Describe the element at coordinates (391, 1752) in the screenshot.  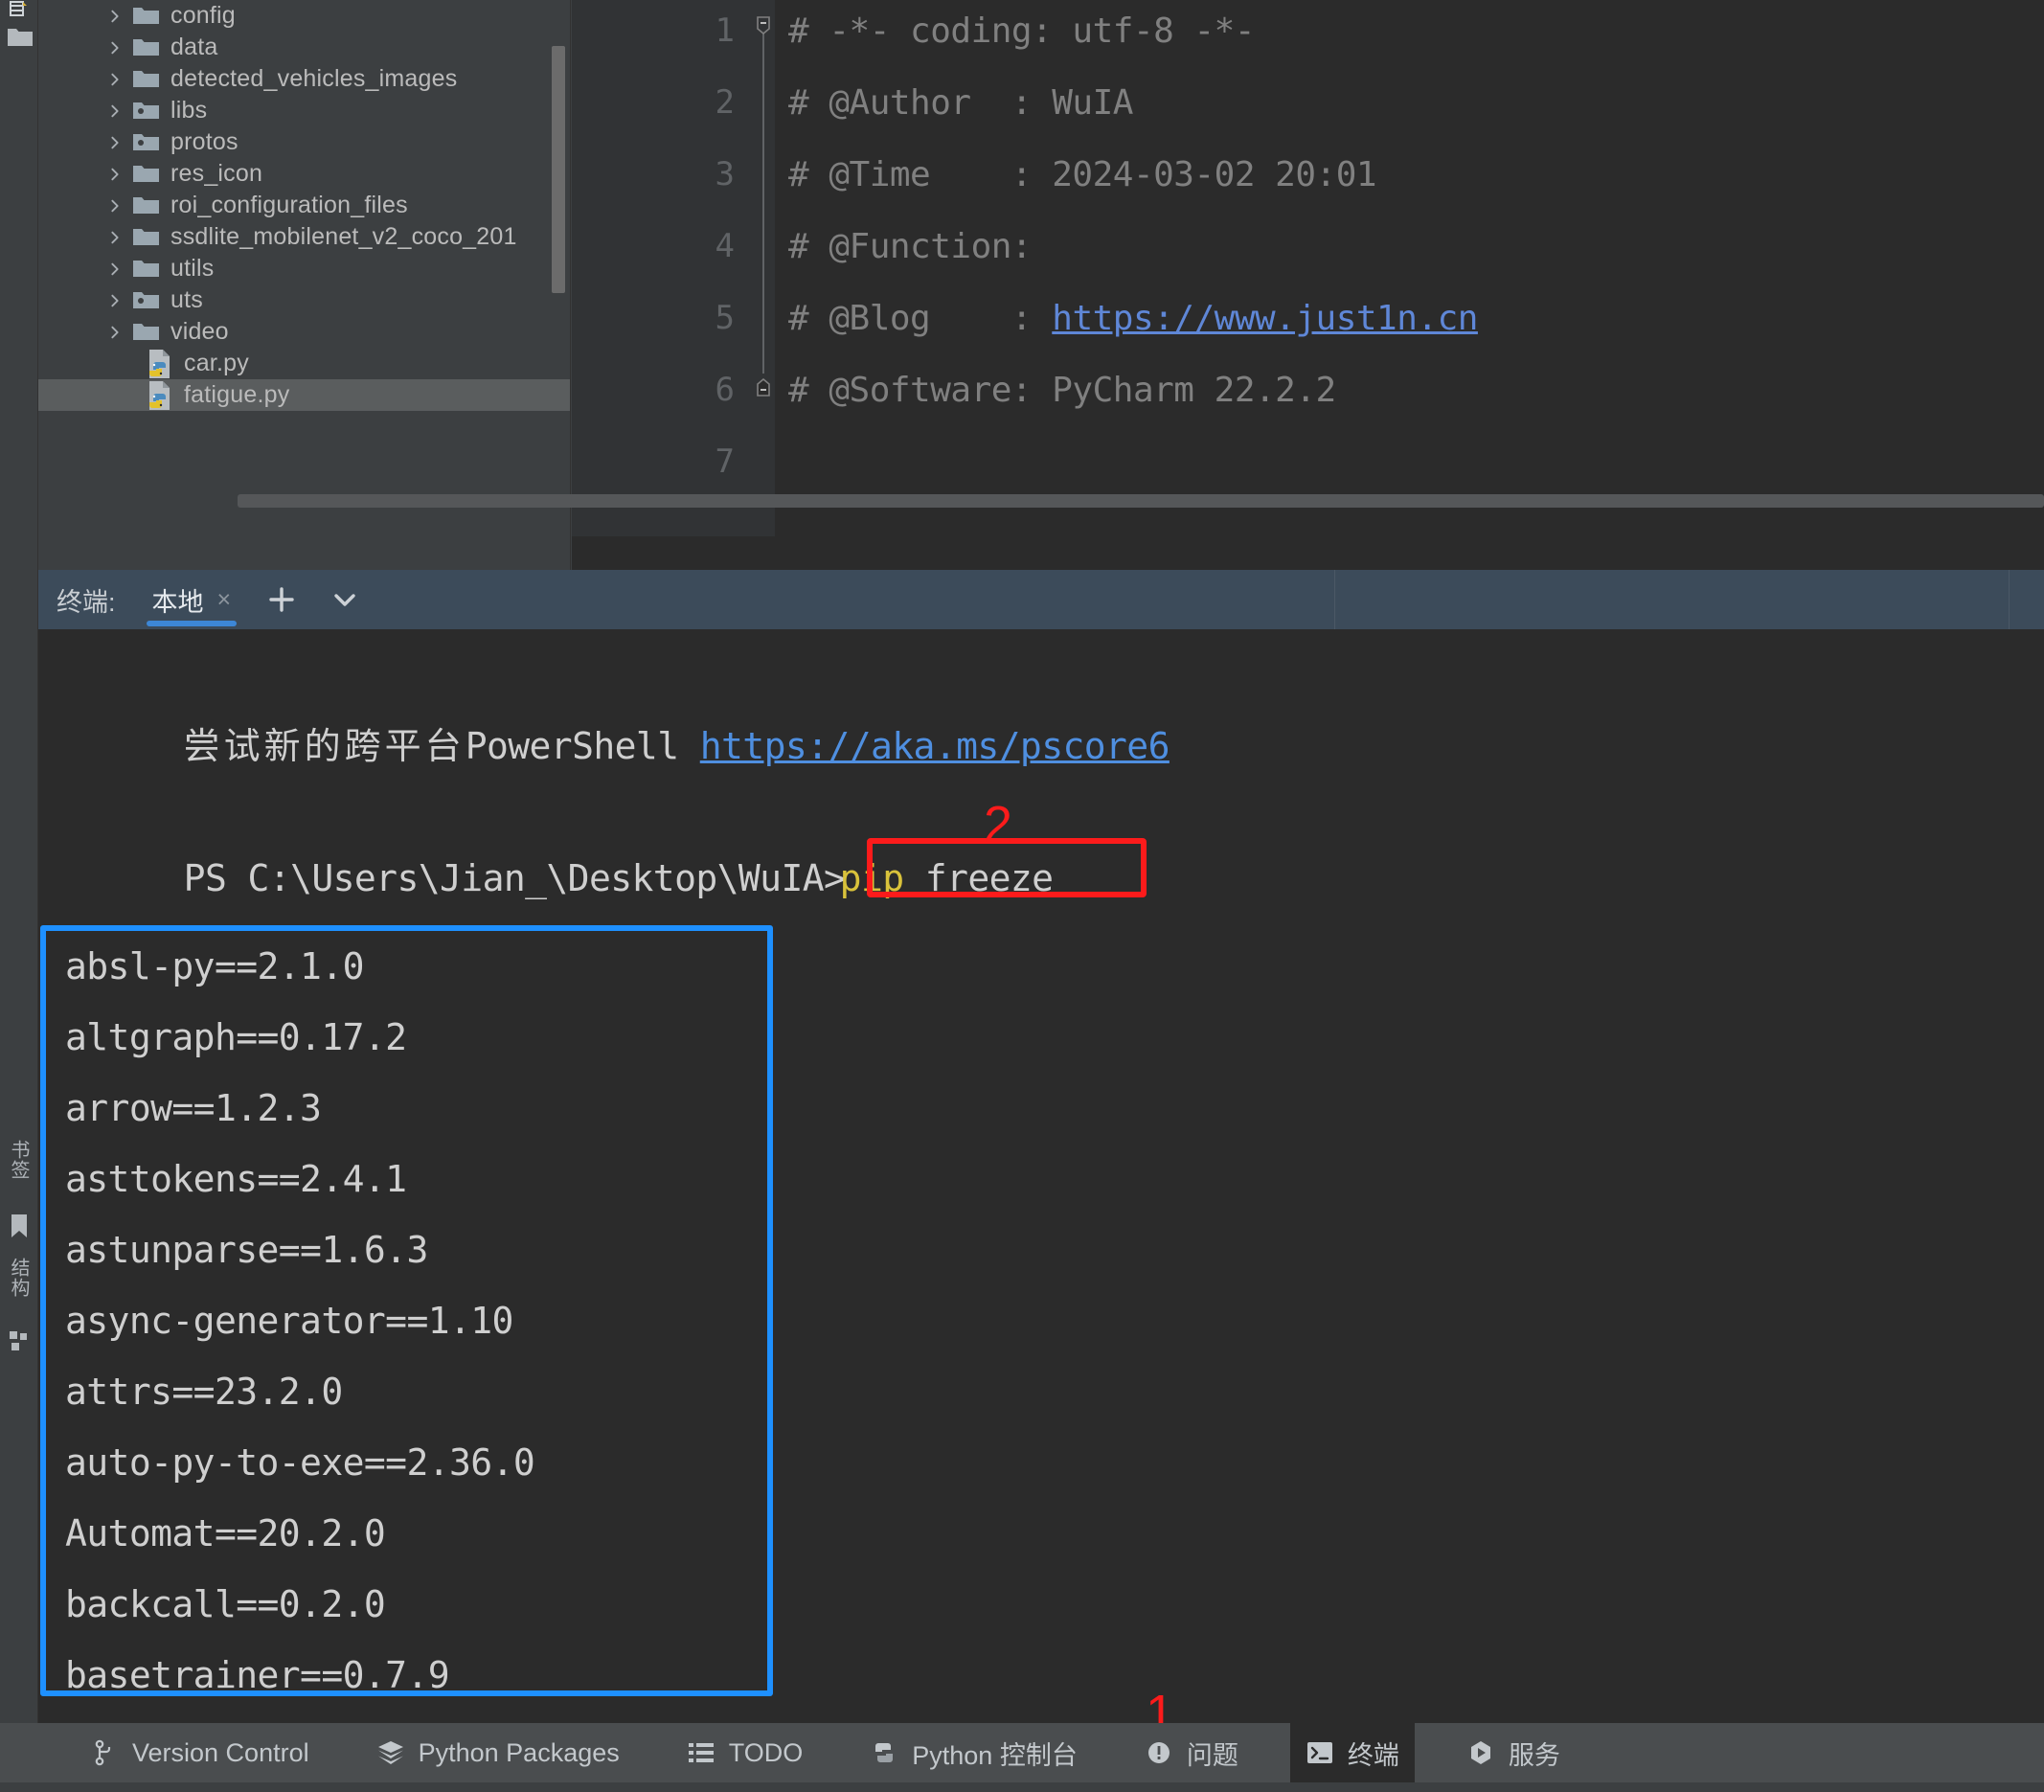
I see `layers-icon` at that location.